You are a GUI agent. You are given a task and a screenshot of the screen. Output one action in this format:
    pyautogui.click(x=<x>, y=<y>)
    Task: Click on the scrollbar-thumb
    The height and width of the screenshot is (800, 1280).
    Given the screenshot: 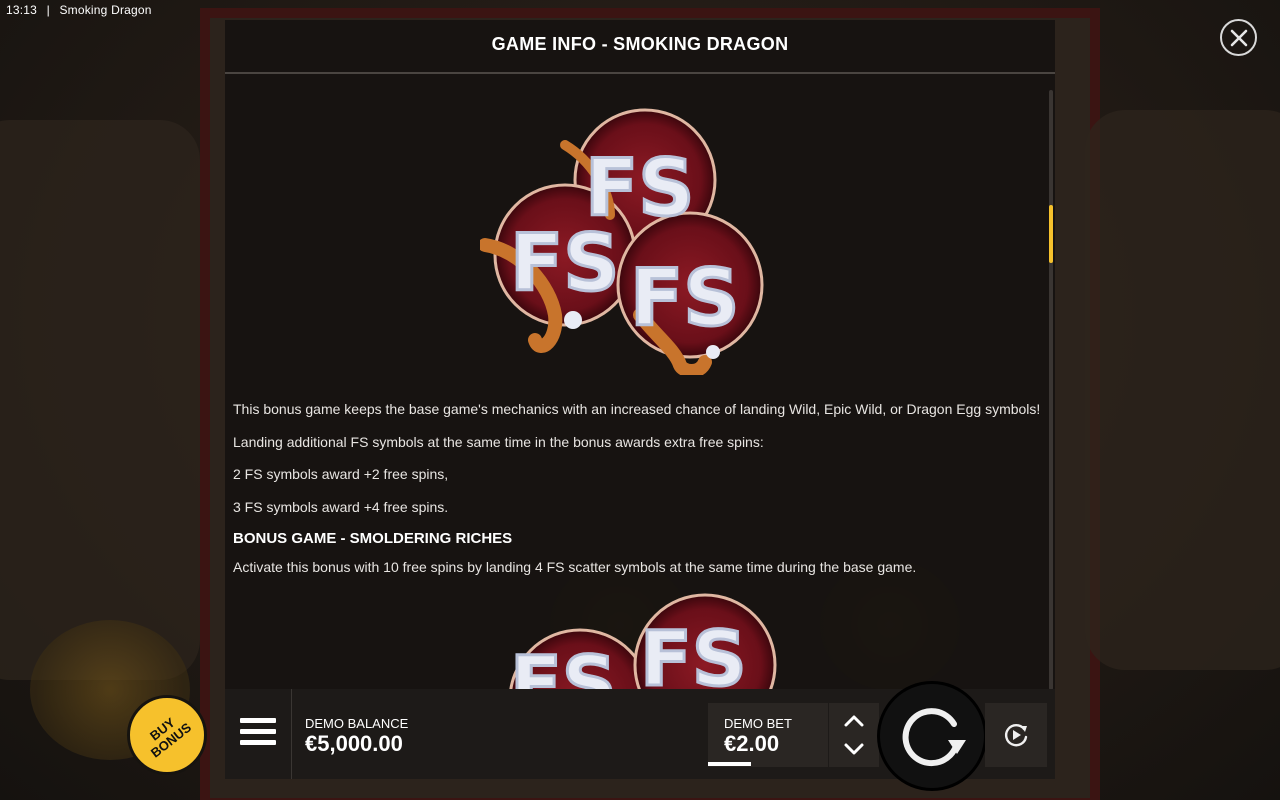 What is the action you would take?
    pyautogui.click(x=1051, y=234)
    